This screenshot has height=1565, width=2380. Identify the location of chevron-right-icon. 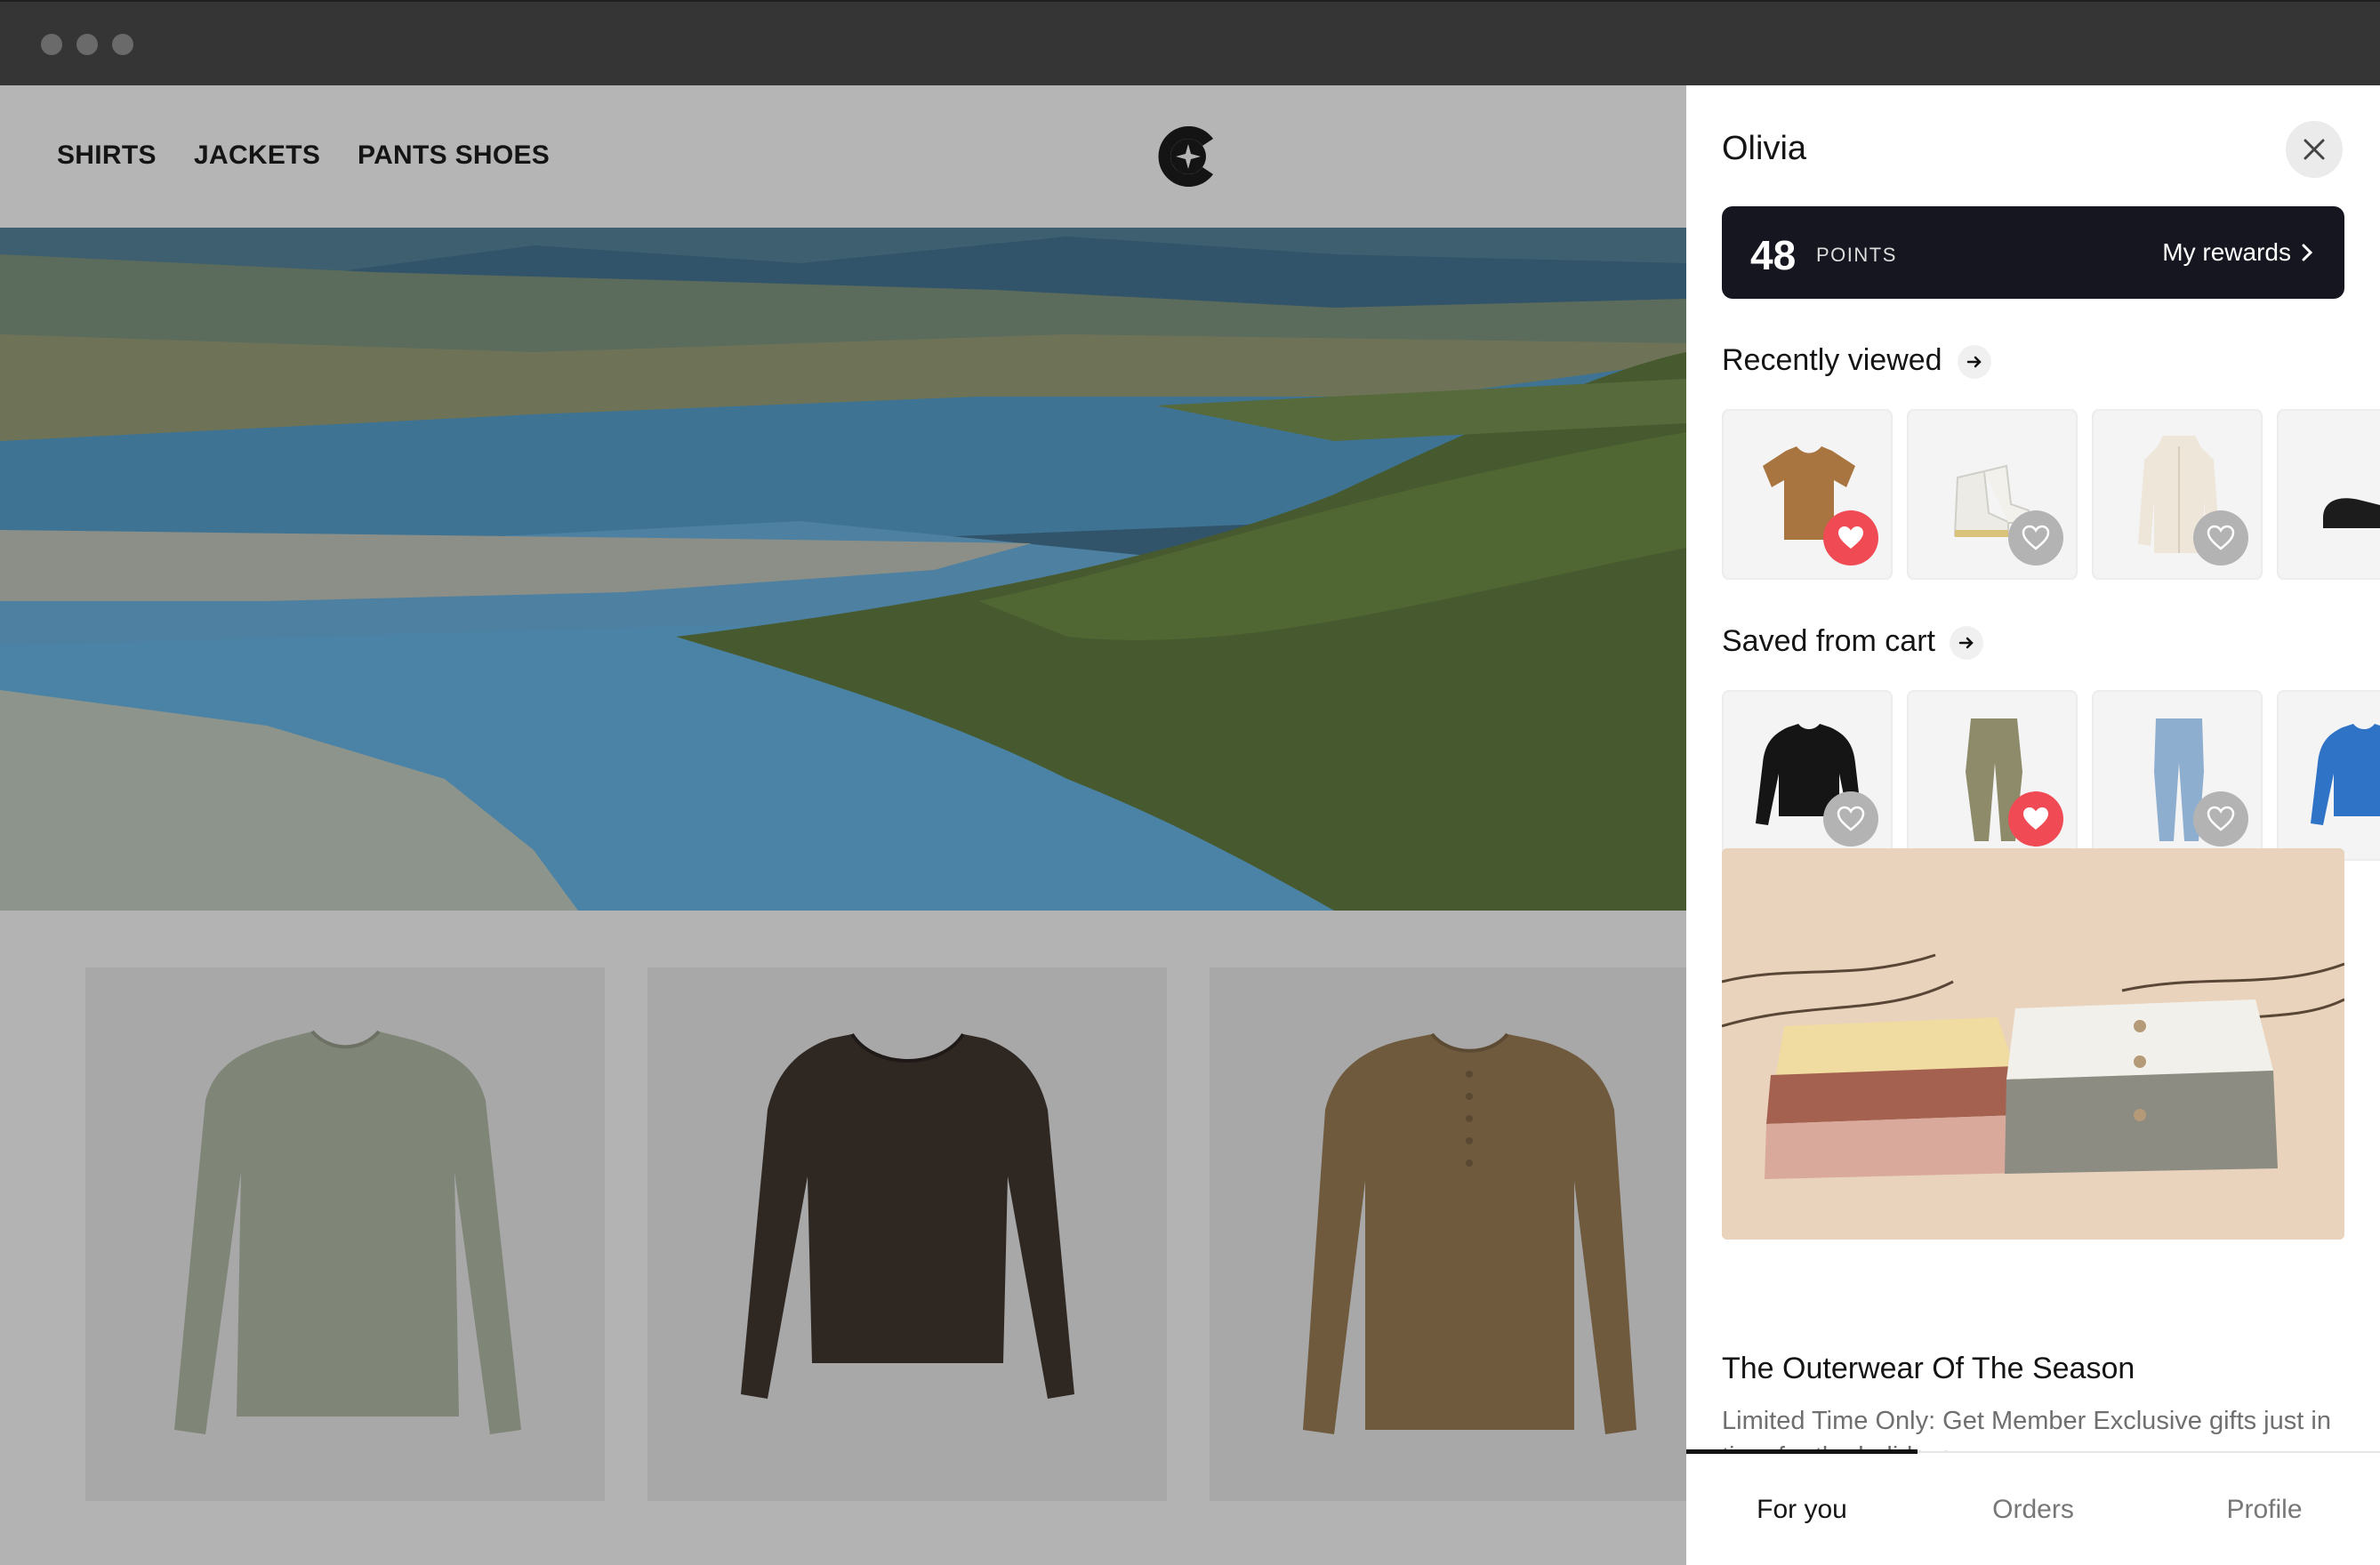
(2307, 252).